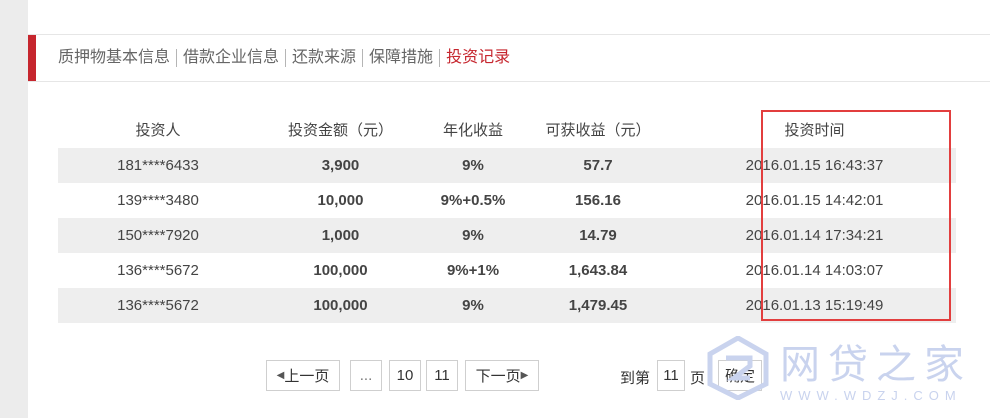 The width and height of the screenshot is (990, 418). I want to click on earnings-cell: 57.7, so click(598, 165).